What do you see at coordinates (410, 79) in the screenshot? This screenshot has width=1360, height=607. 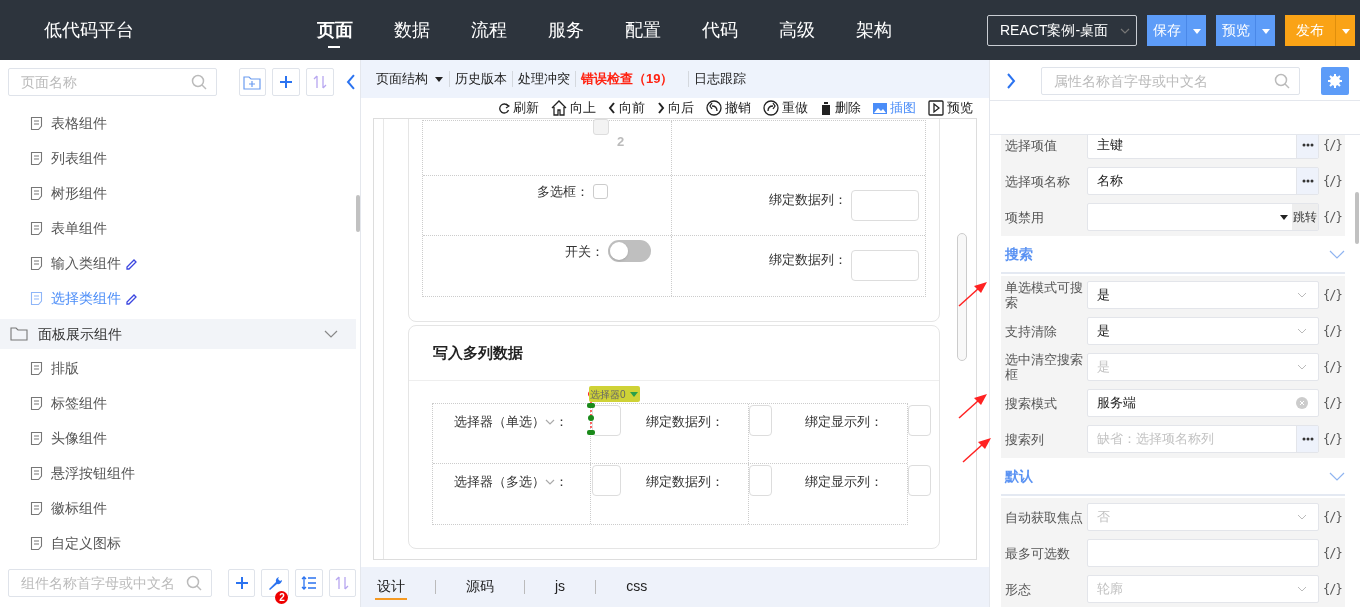 I see `editor-tab: 页面结构` at bounding box center [410, 79].